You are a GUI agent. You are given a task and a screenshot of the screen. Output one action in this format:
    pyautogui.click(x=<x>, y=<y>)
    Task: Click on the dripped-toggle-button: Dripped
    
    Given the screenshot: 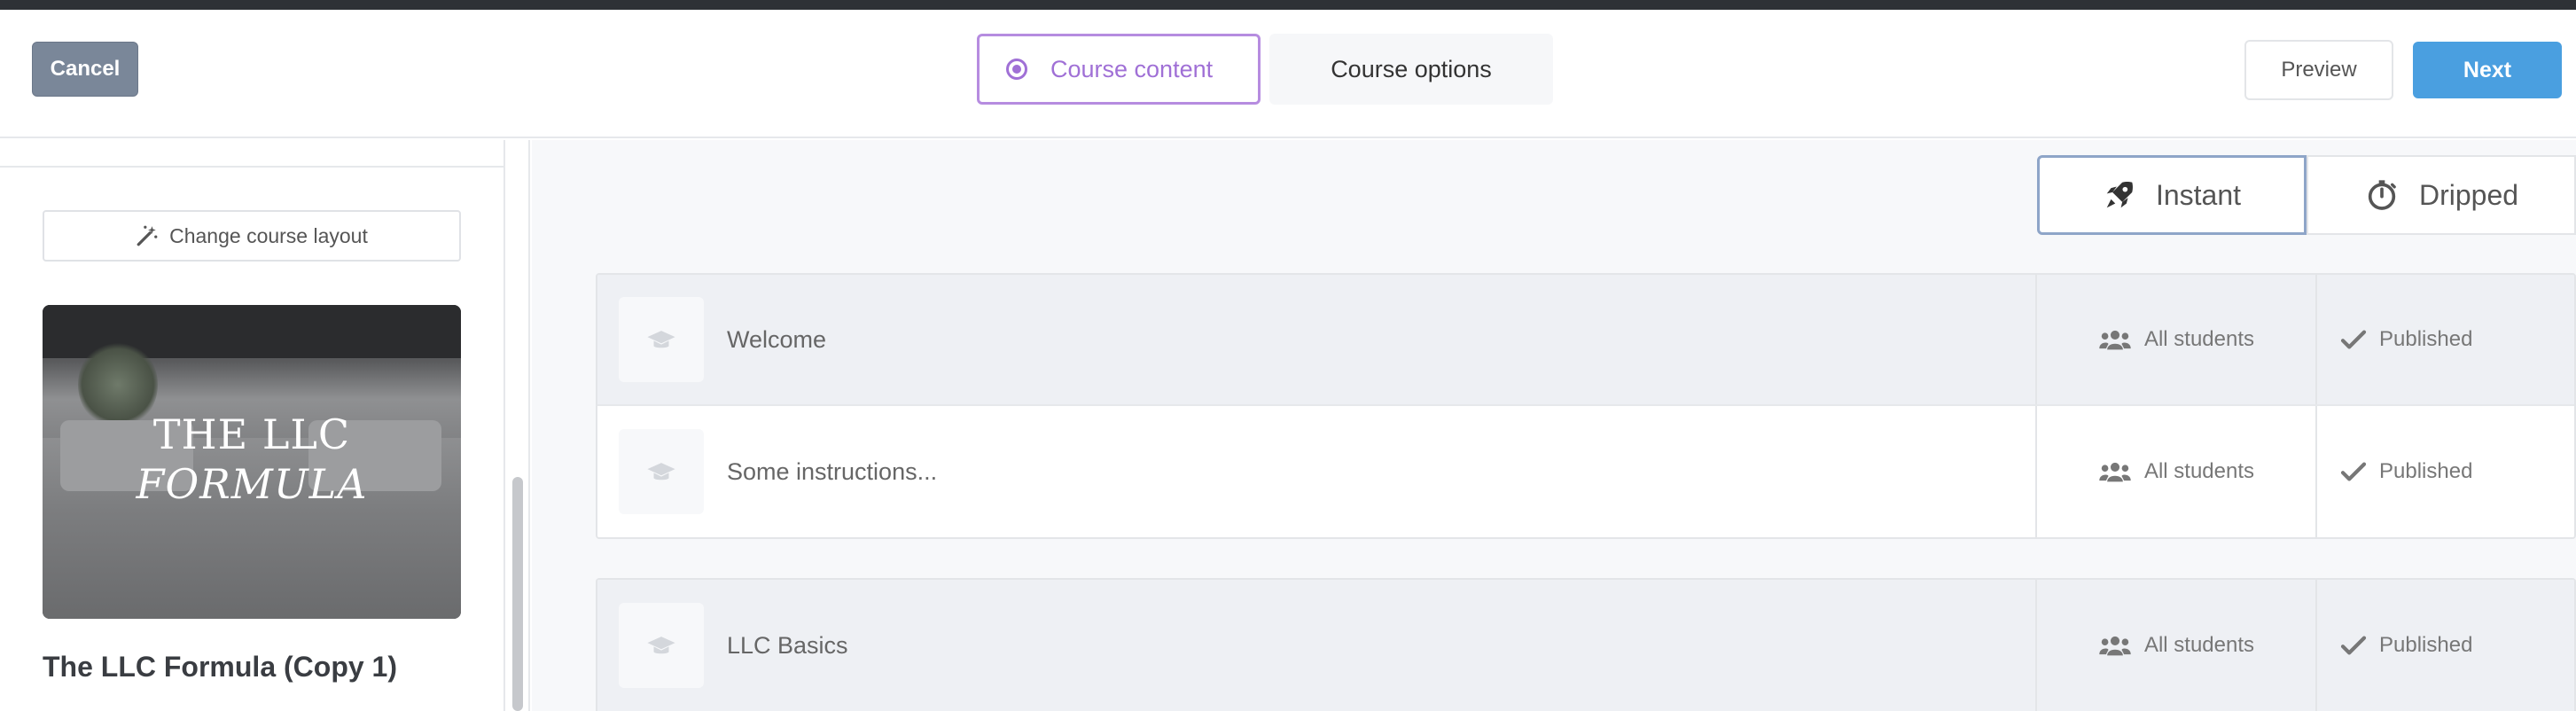 What is the action you would take?
    pyautogui.click(x=2441, y=195)
    